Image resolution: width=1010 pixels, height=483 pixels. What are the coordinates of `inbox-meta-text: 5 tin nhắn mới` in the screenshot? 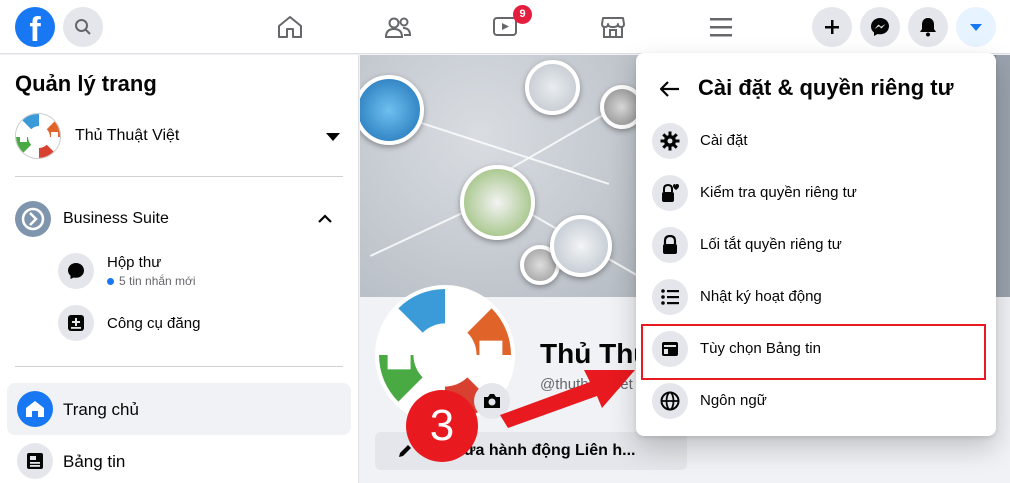 It's located at (157, 281).